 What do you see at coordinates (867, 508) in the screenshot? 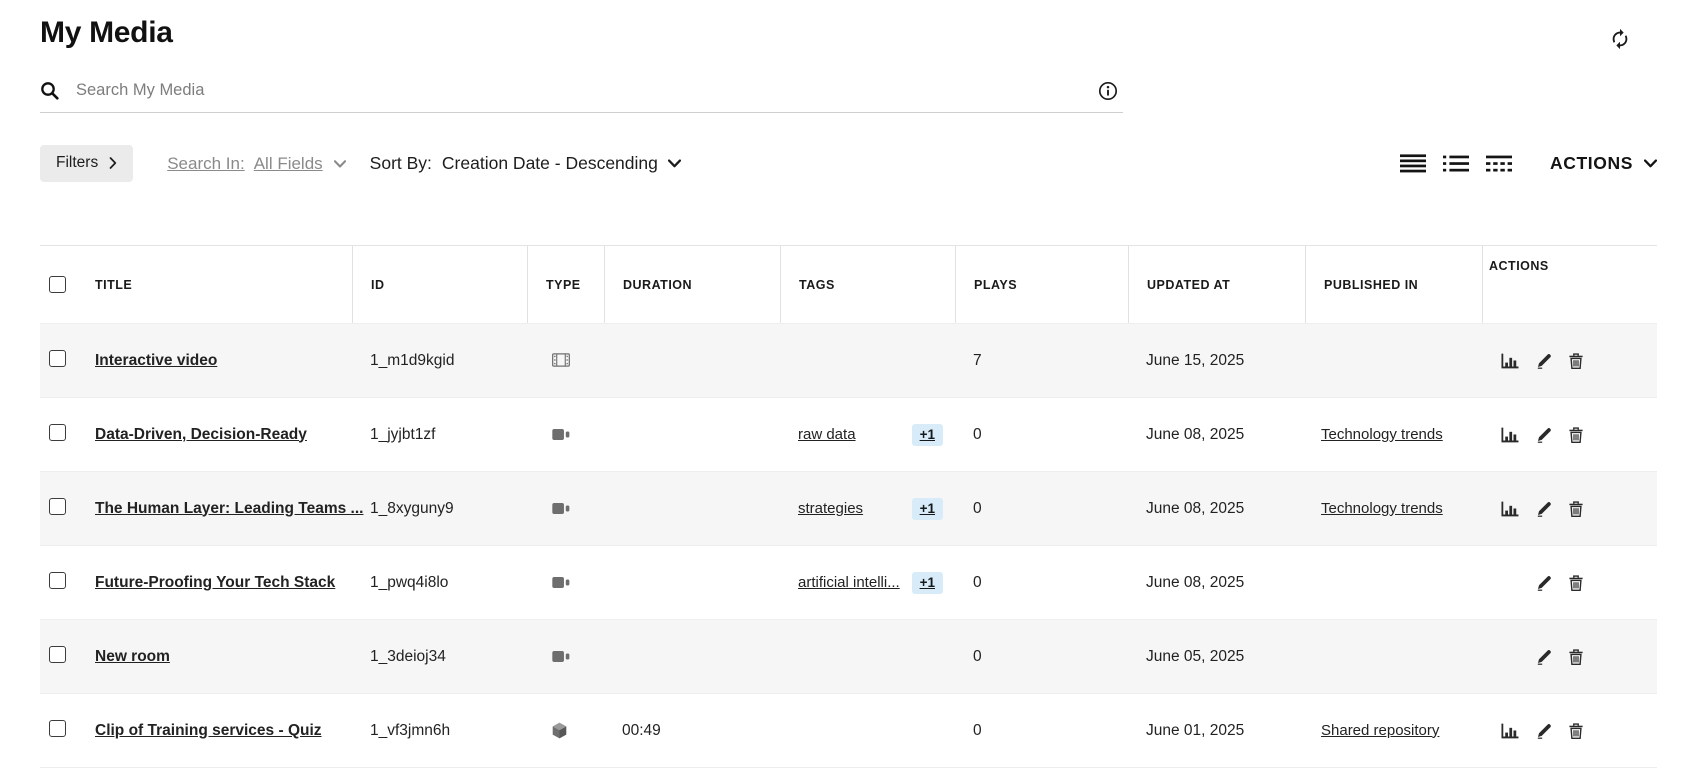
I see `tags-cell: strategies +1` at bounding box center [867, 508].